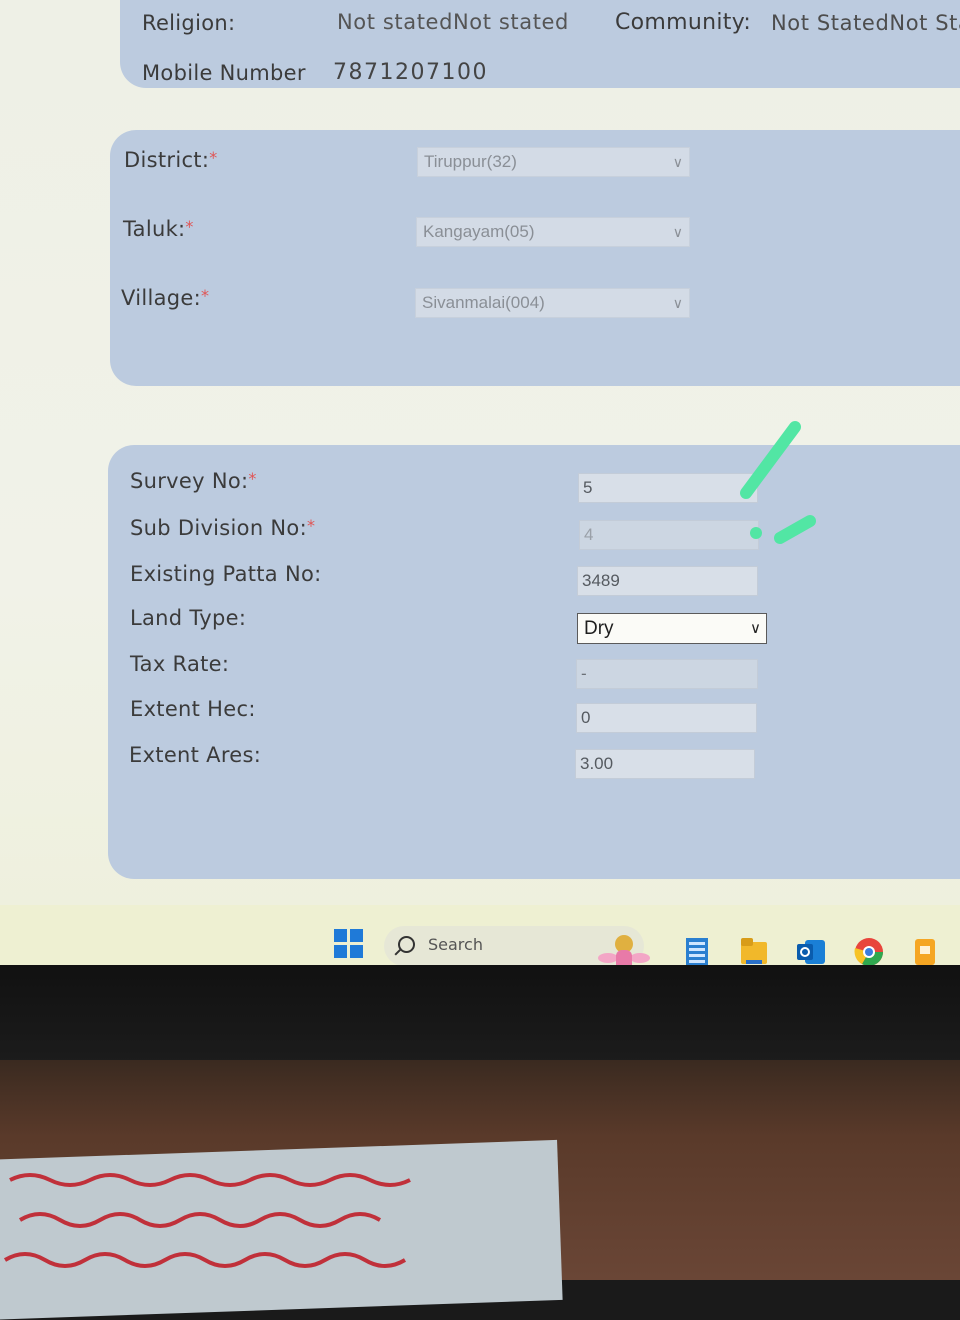 Image resolution: width=960 pixels, height=1320 pixels. What do you see at coordinates (480, 1015) in the screenshot?
I see `monitor-bezel` at bounding box center [480, 1015].